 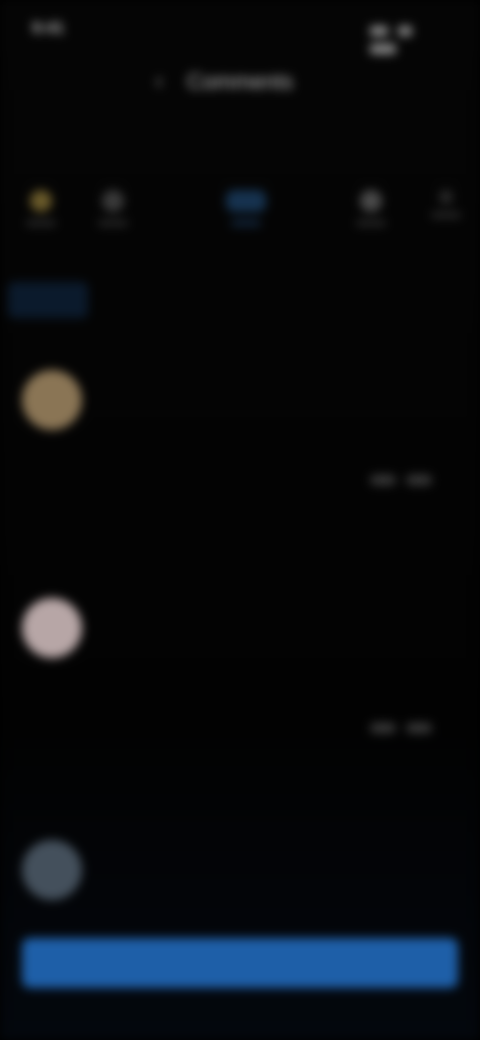 What do you see at coordinates (405, 30) in the screenshot?
I see `wifi-icon` at bounding box center [405, 30].